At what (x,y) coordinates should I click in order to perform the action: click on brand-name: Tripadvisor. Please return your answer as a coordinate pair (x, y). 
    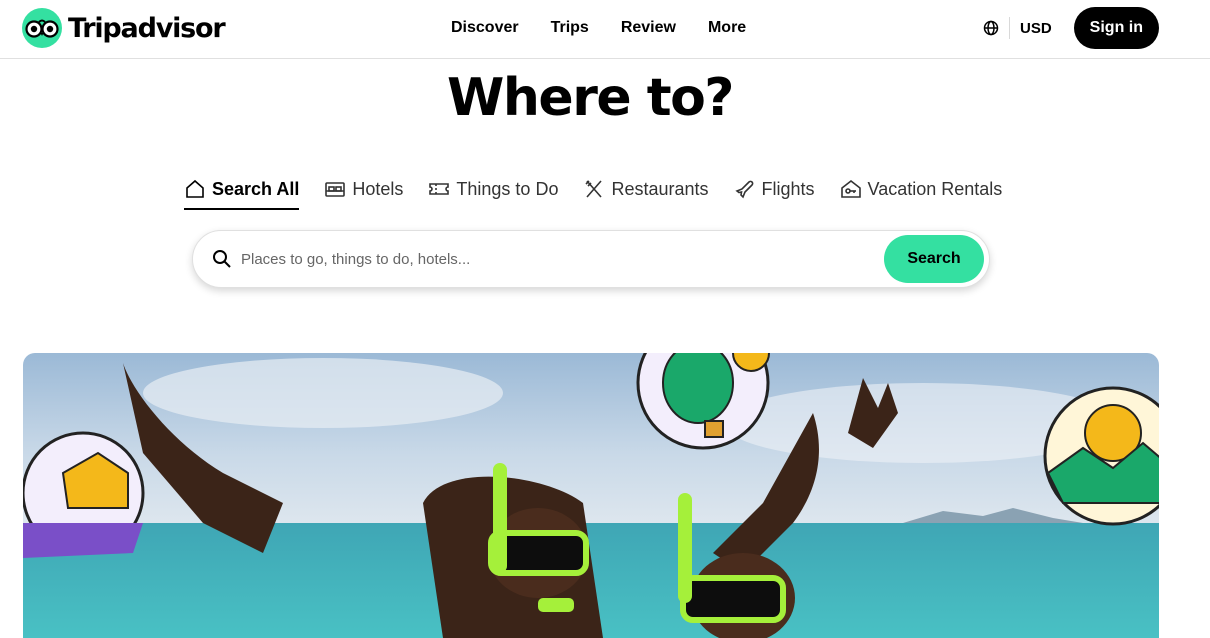
    Looking at the image, I should click on (147, 28).